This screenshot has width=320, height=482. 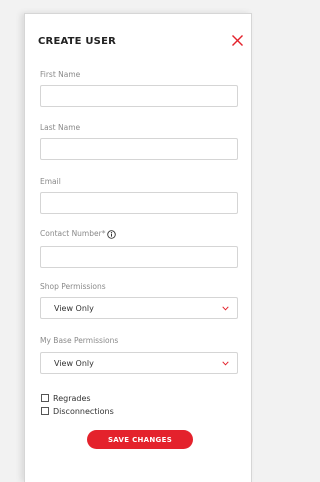 I want to click on shop-permissions-value: View Only, so click(x=74, y=308).